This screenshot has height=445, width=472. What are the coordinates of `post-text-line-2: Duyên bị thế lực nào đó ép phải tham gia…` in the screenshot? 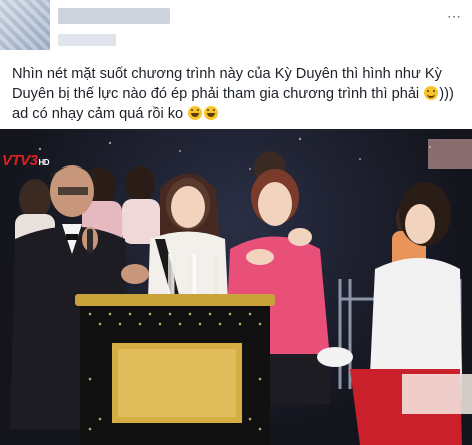 It's located at (216, 94).